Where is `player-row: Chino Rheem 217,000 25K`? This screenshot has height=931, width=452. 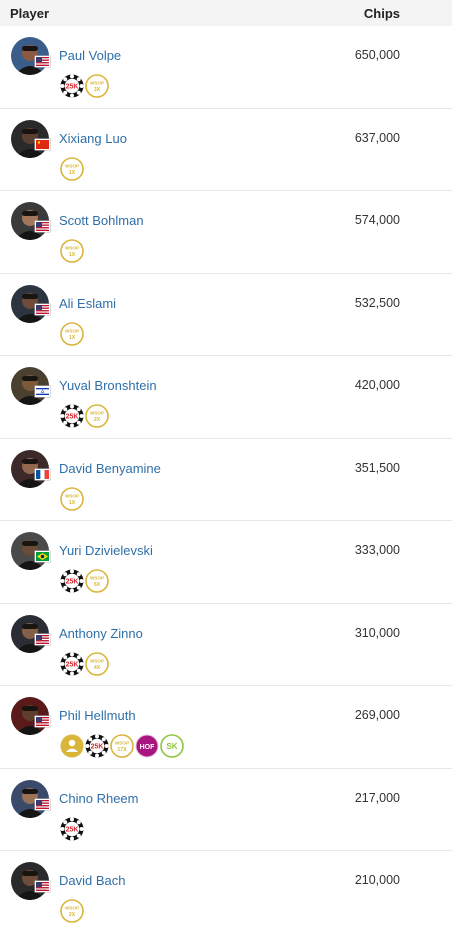
player-row: Chino Rheem 217,000 25K is located at coordinates (226, 810).